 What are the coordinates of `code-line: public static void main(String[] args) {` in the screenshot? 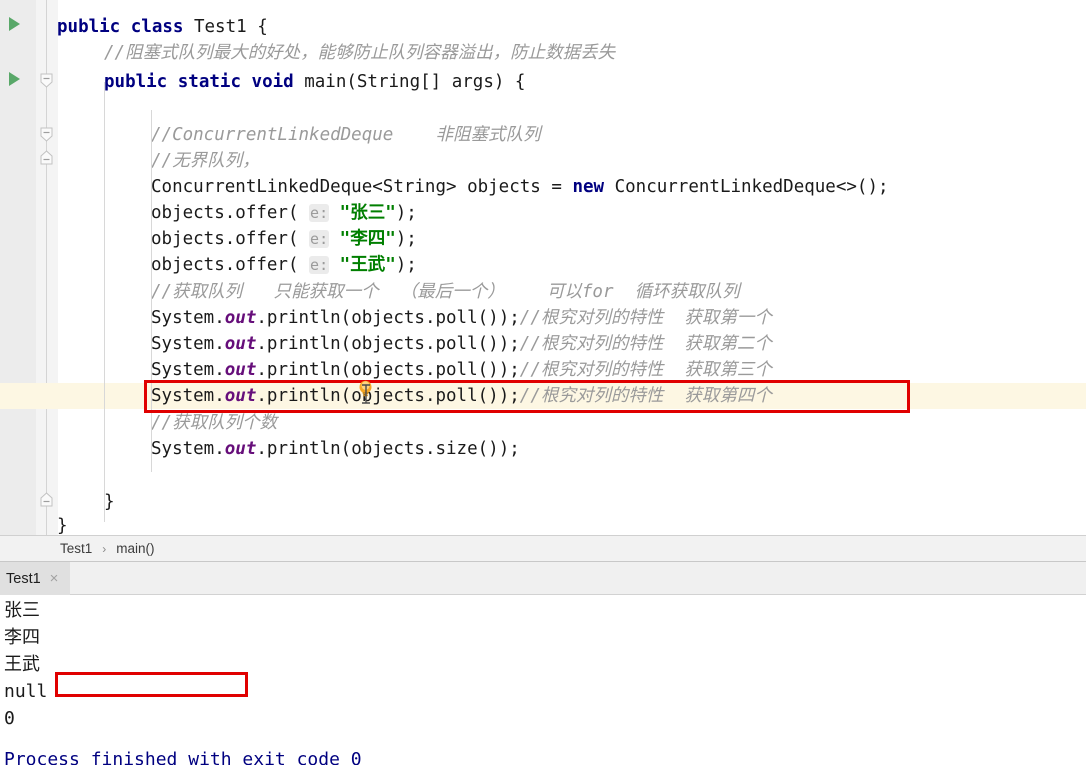 It's located at (262, 82).